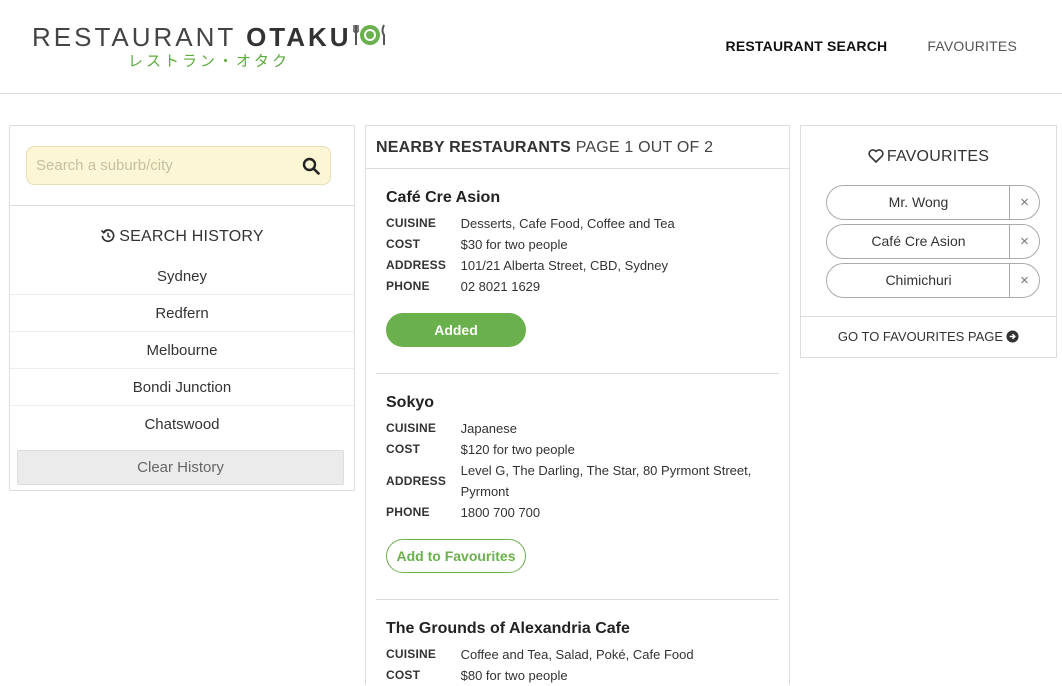  I want to click on phone-value: 1800 700 700, so click(500, 512).